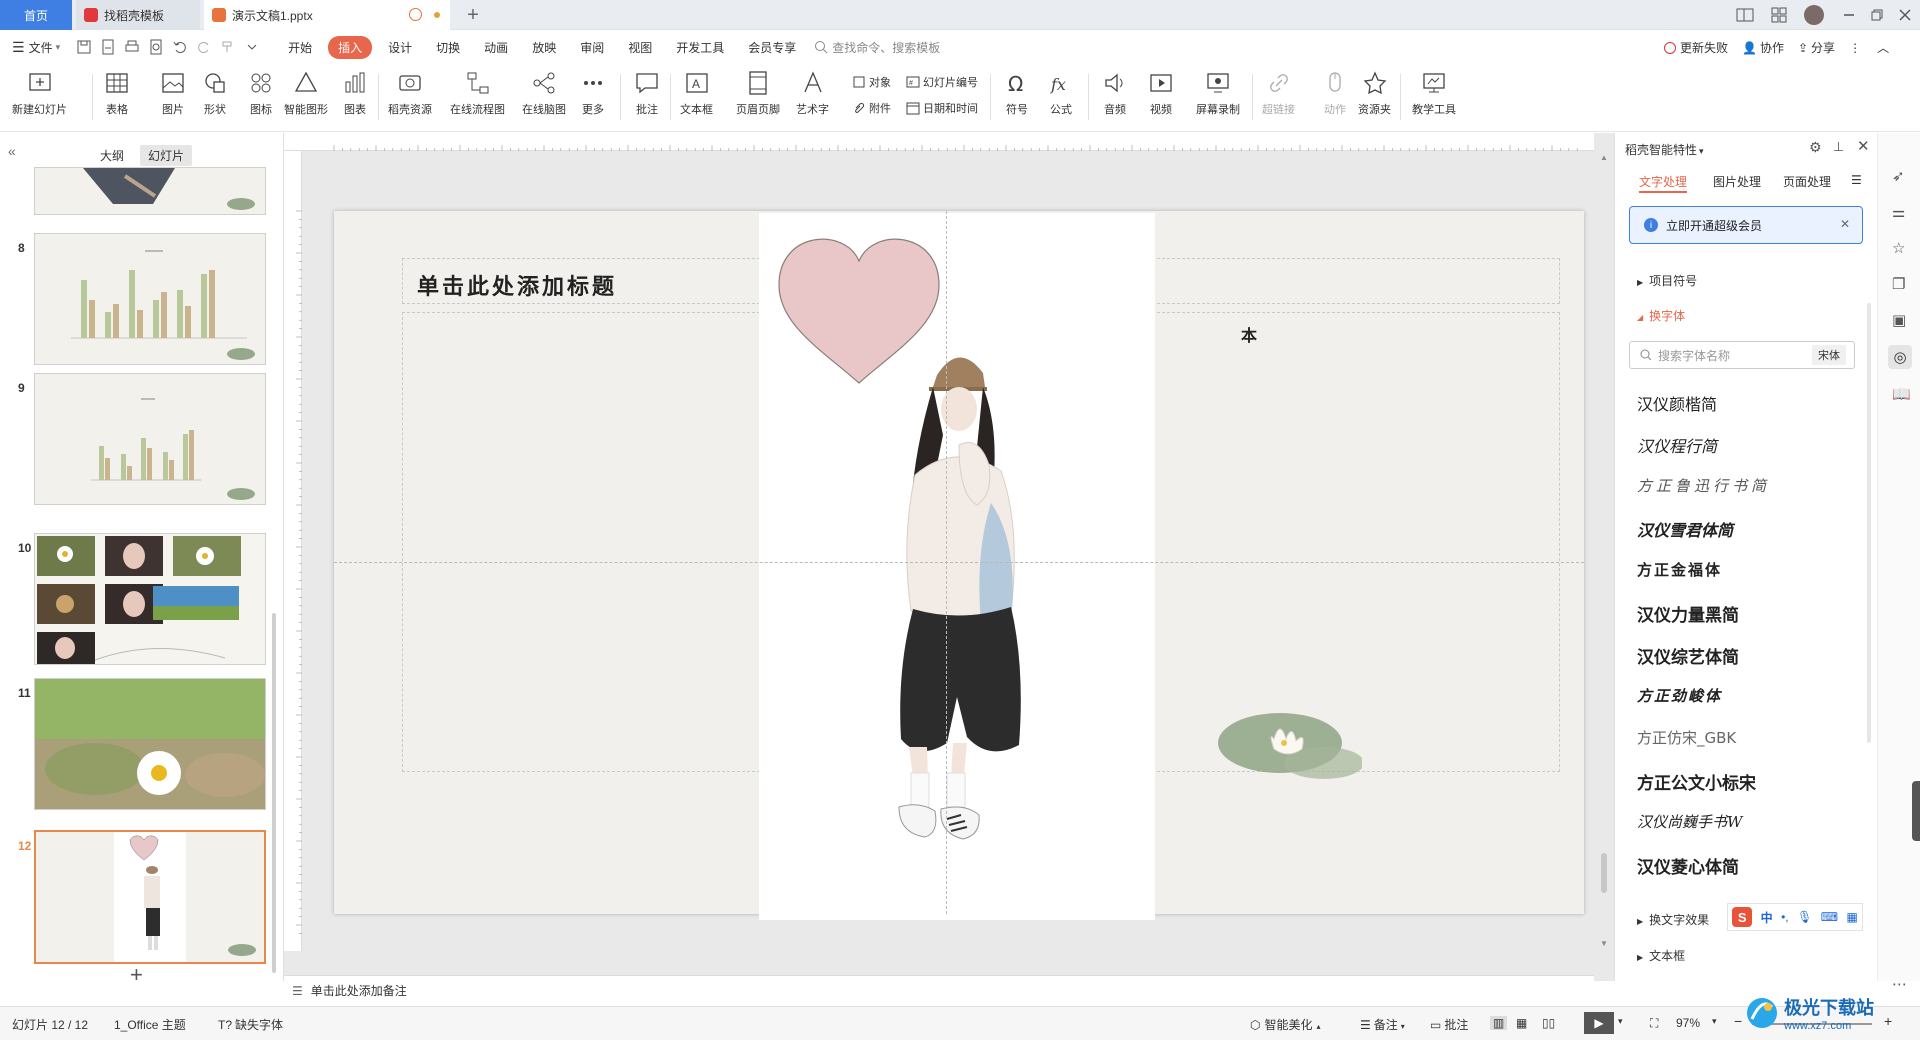  I want to click on collapse-panel-icon: «, so click(12, 151).